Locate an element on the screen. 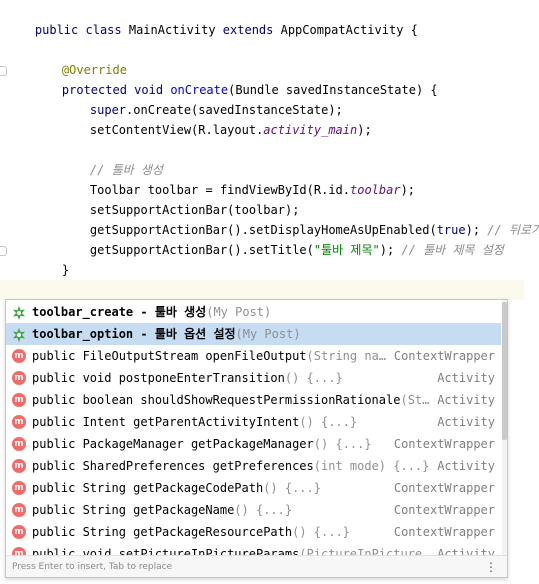 The height and width of the screenshot is (584, 539). class-name: MainActivity is located at coordinates (172, 30).